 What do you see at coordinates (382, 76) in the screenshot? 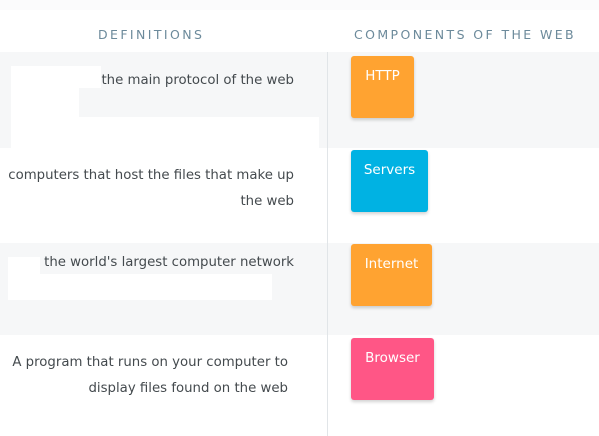
I see `component-card-label: HTTP` at bounding box center [382, 76].